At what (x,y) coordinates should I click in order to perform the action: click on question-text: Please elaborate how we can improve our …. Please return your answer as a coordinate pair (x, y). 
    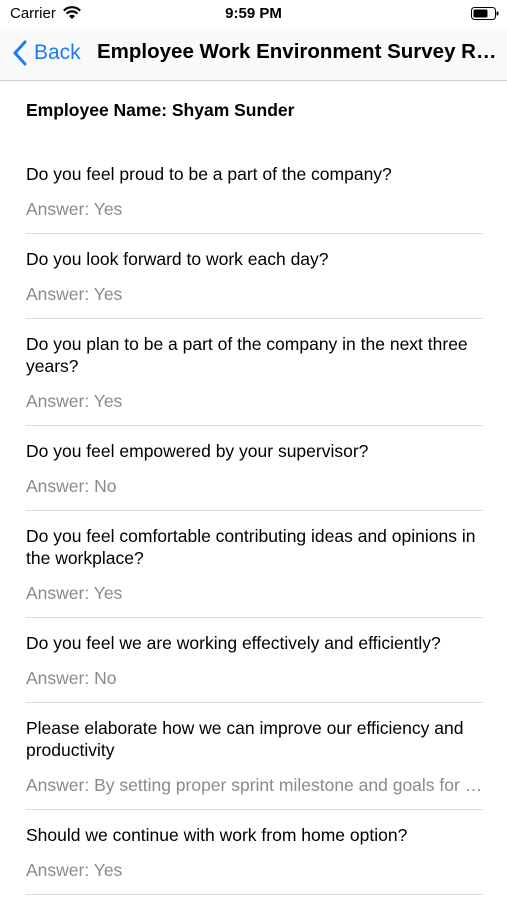
    Looking at the image, I should click on (245, 739).